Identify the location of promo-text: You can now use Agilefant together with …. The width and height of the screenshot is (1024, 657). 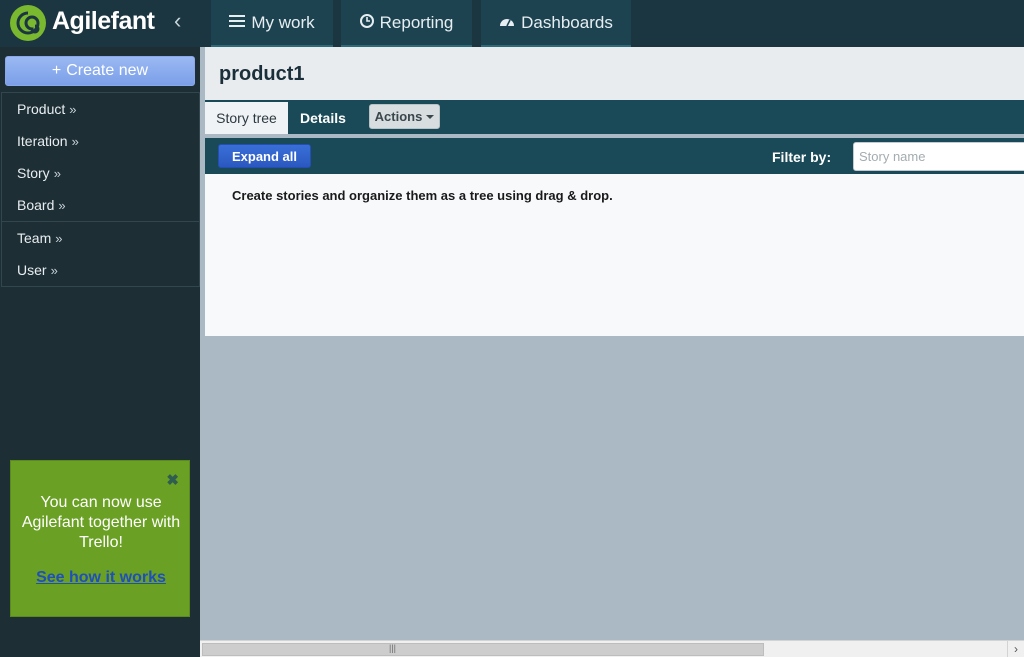
(101, 522).